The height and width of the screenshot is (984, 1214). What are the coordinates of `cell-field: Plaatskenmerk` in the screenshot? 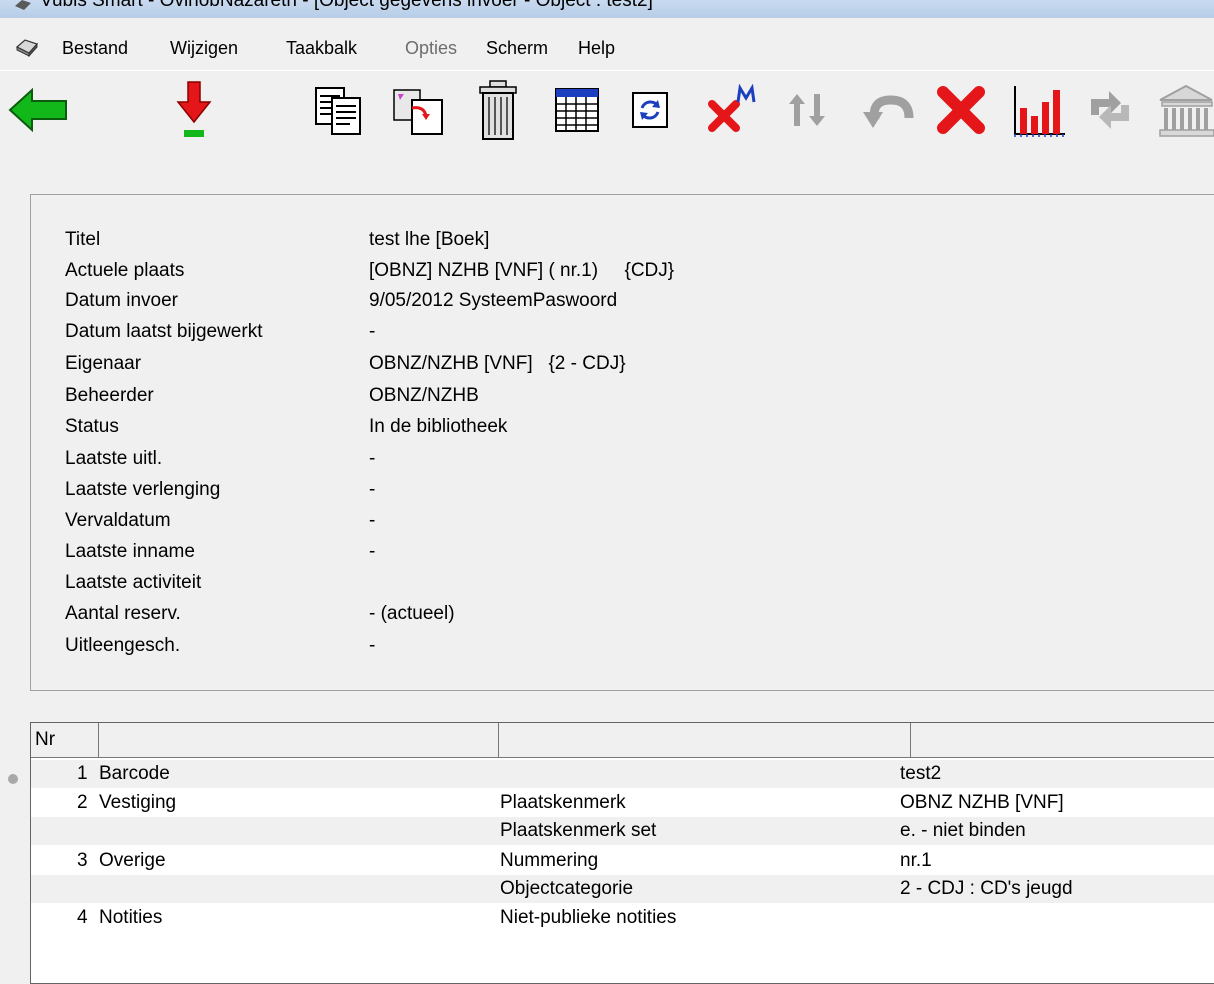 It's located at (563, 802).